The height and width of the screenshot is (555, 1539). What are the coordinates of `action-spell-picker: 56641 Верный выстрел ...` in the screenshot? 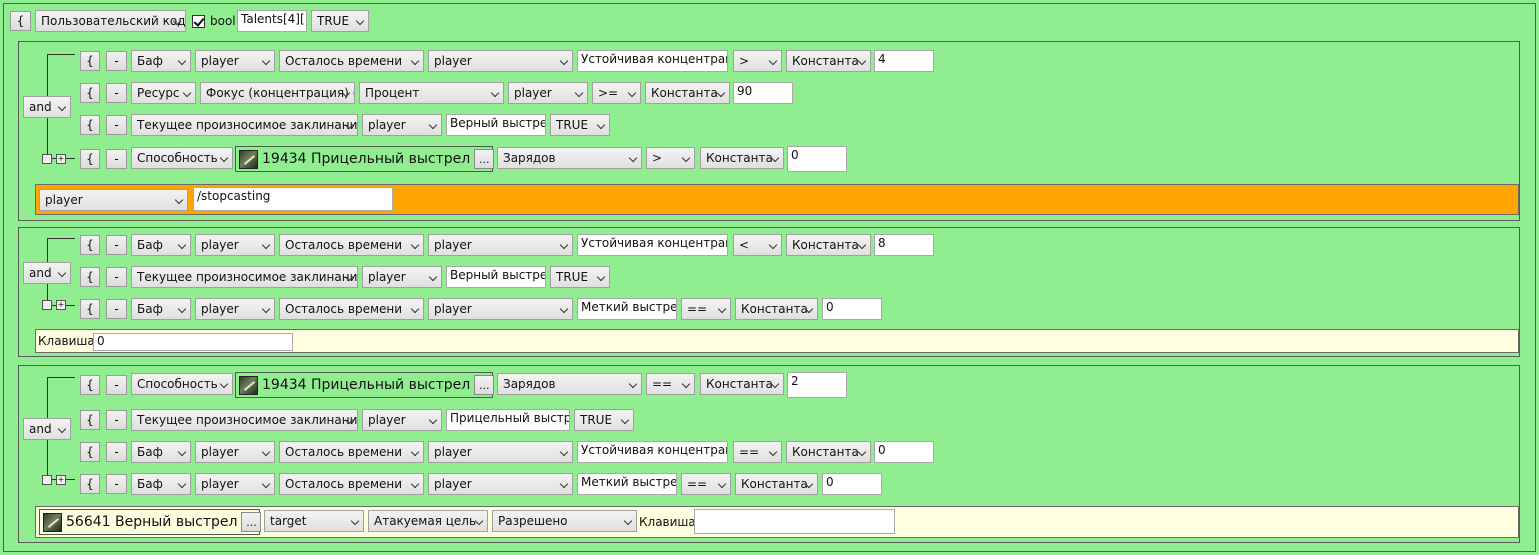 It's located at (150, 522).